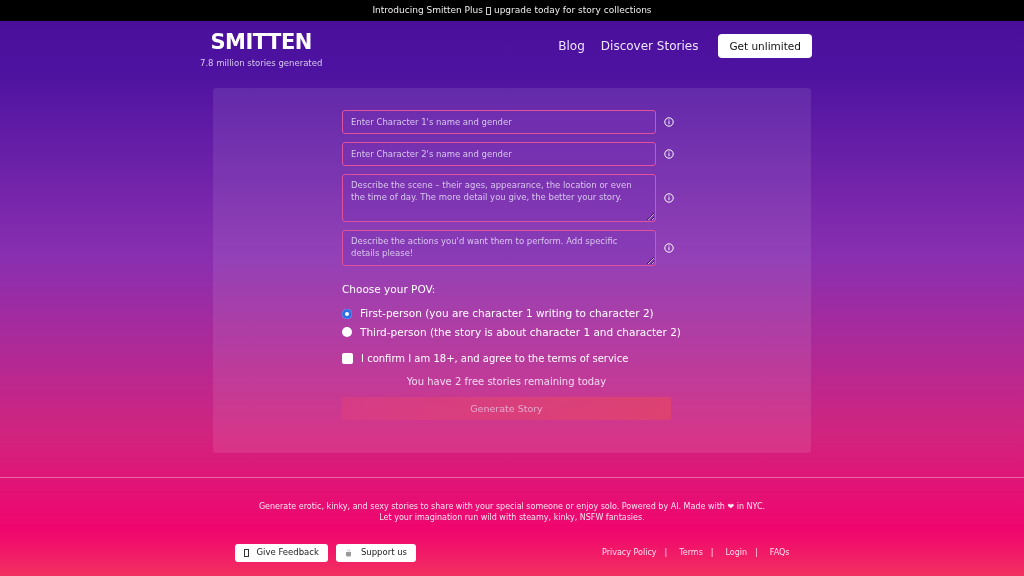 The image size is (1024, 576). Describe the element at coordinates (375, 552) in the screenshot. I see `footer-button: Support us` at that location.